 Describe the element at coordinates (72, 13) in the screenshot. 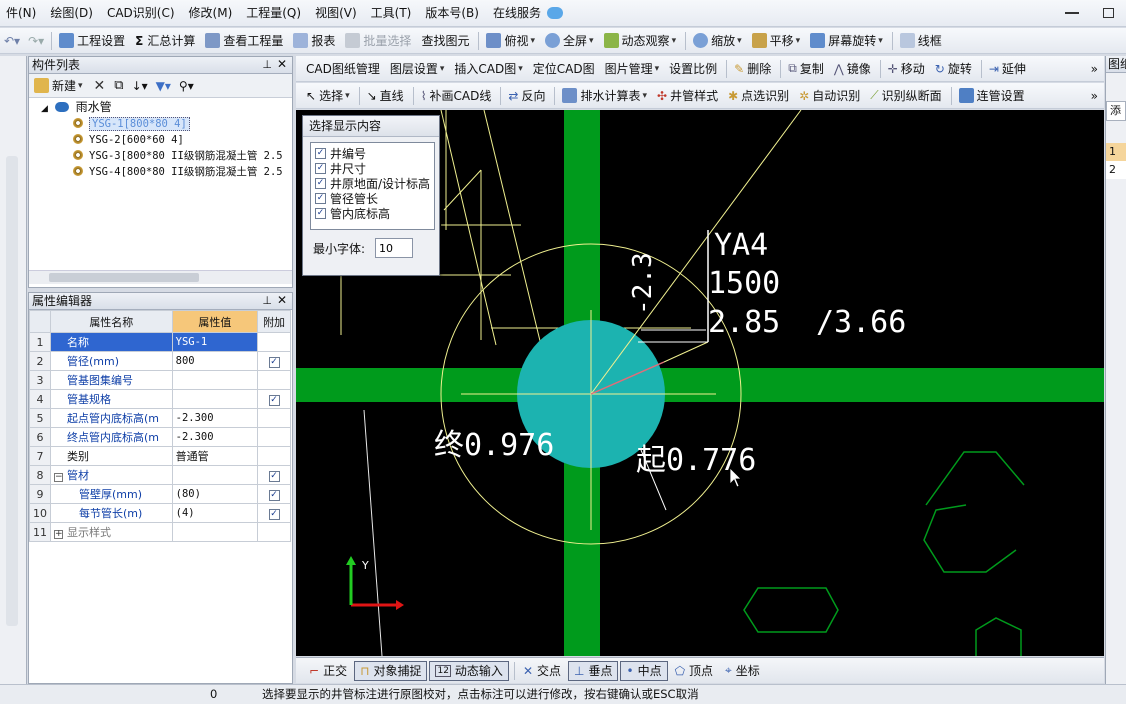

I see `menu-draw: 绘图(D)` at that location.